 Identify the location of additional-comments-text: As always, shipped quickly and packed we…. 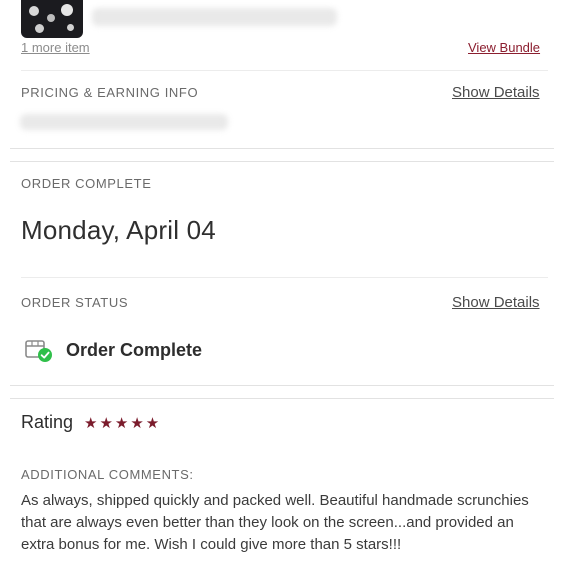
(275, 522).